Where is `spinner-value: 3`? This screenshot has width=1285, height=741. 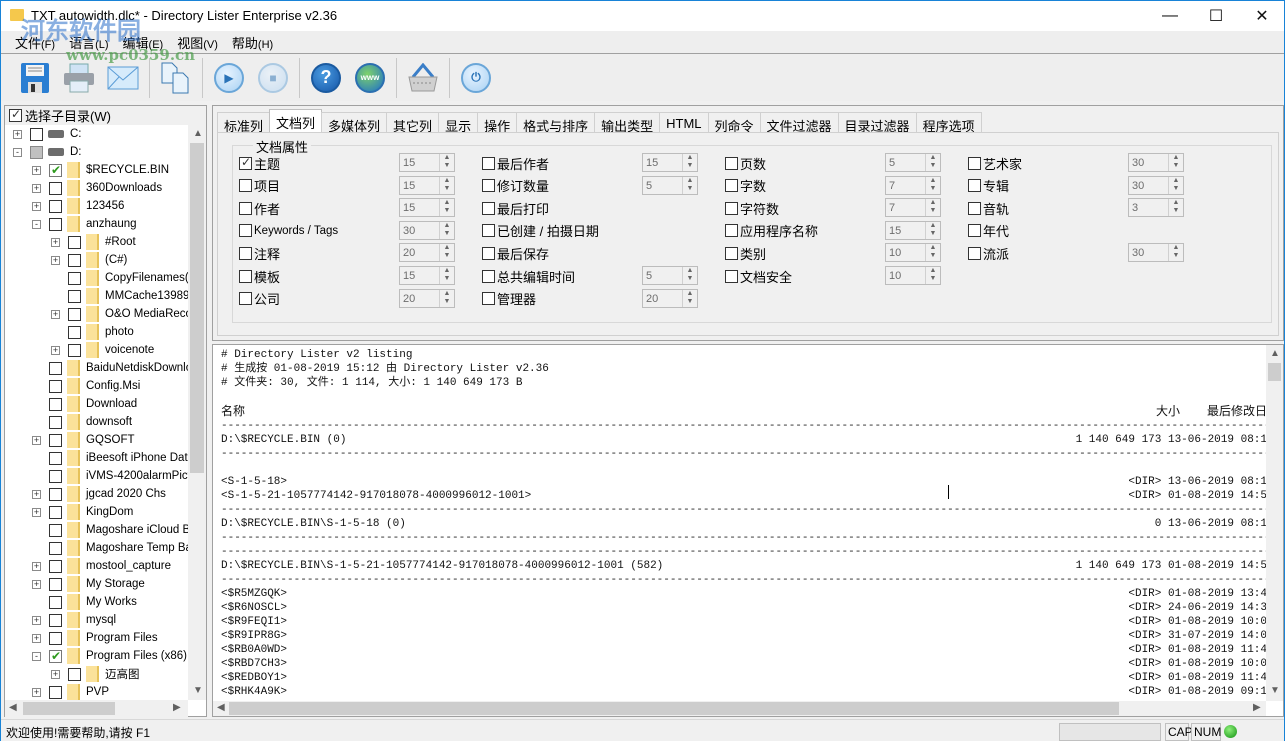
spinner-value: 3 is located at coordinates (1135, 208).